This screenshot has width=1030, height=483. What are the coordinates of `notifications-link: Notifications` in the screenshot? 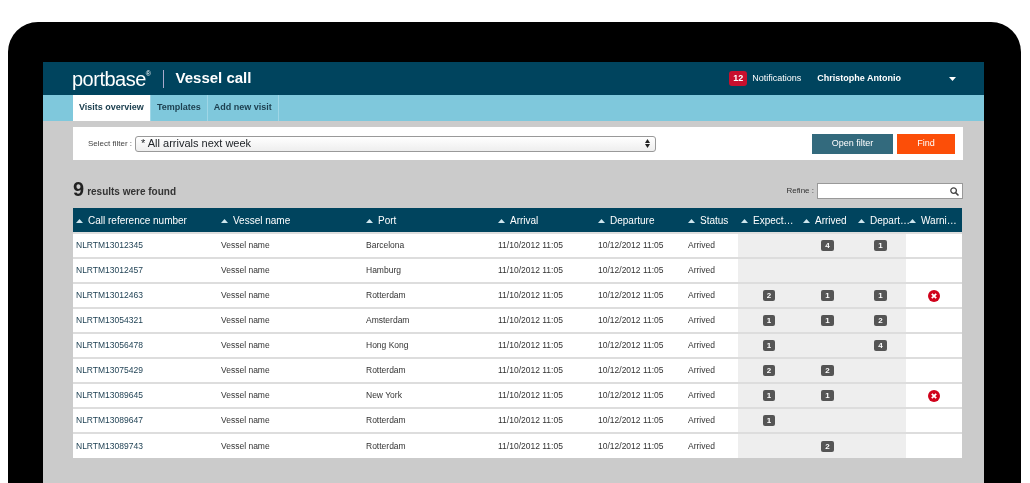 It's located at (777, 78).